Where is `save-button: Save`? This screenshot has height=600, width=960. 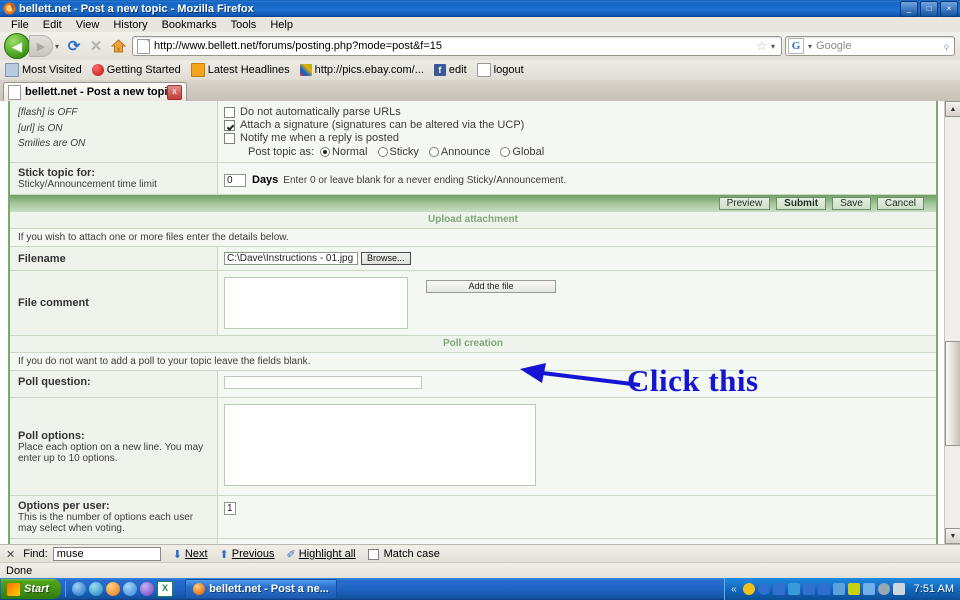 save-button: Save is located at coordinates (851, 203).